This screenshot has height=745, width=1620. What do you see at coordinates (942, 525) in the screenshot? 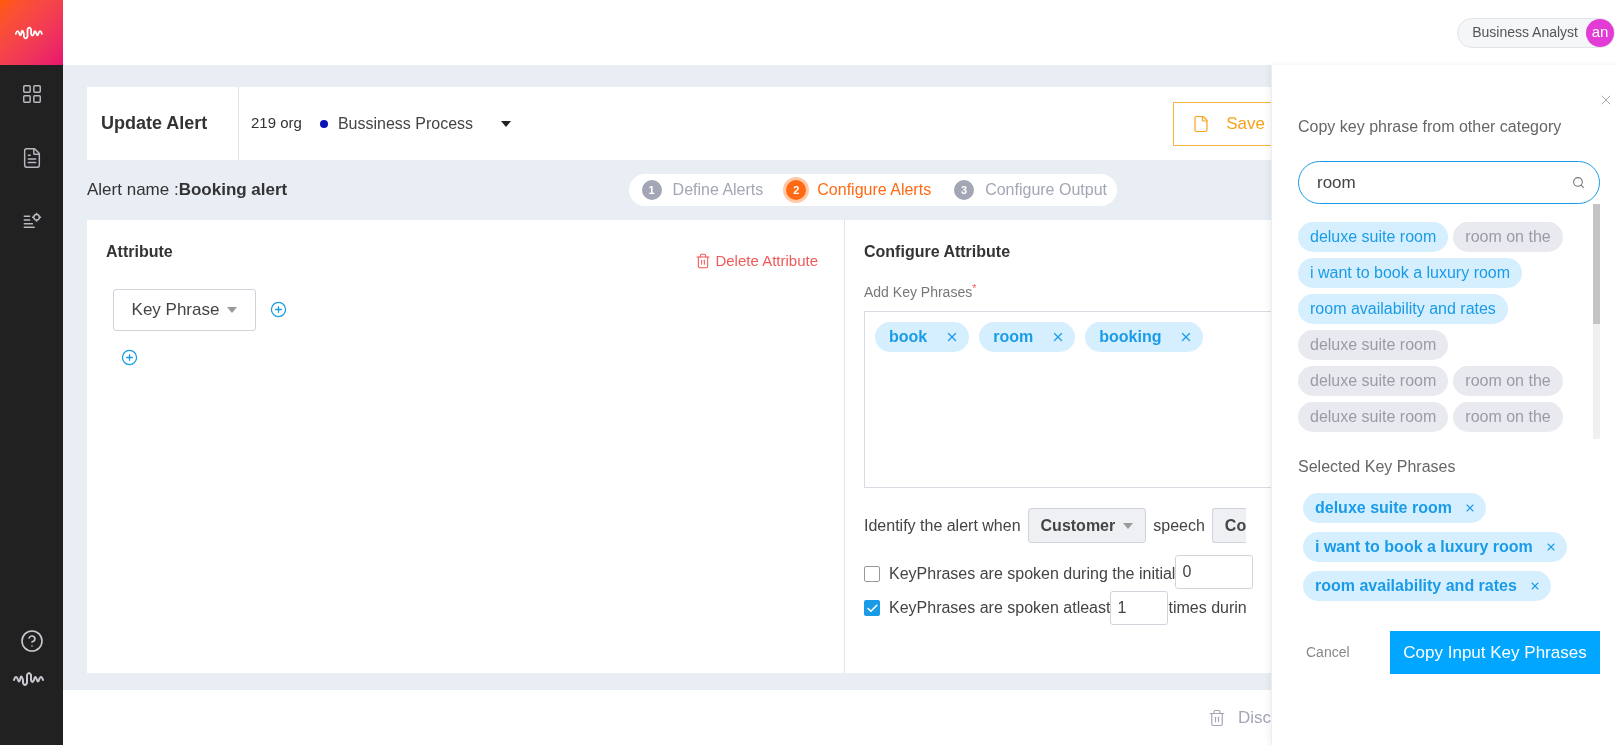
I see `identify-label: Identify the alert when` at bounding box center [942, 525].